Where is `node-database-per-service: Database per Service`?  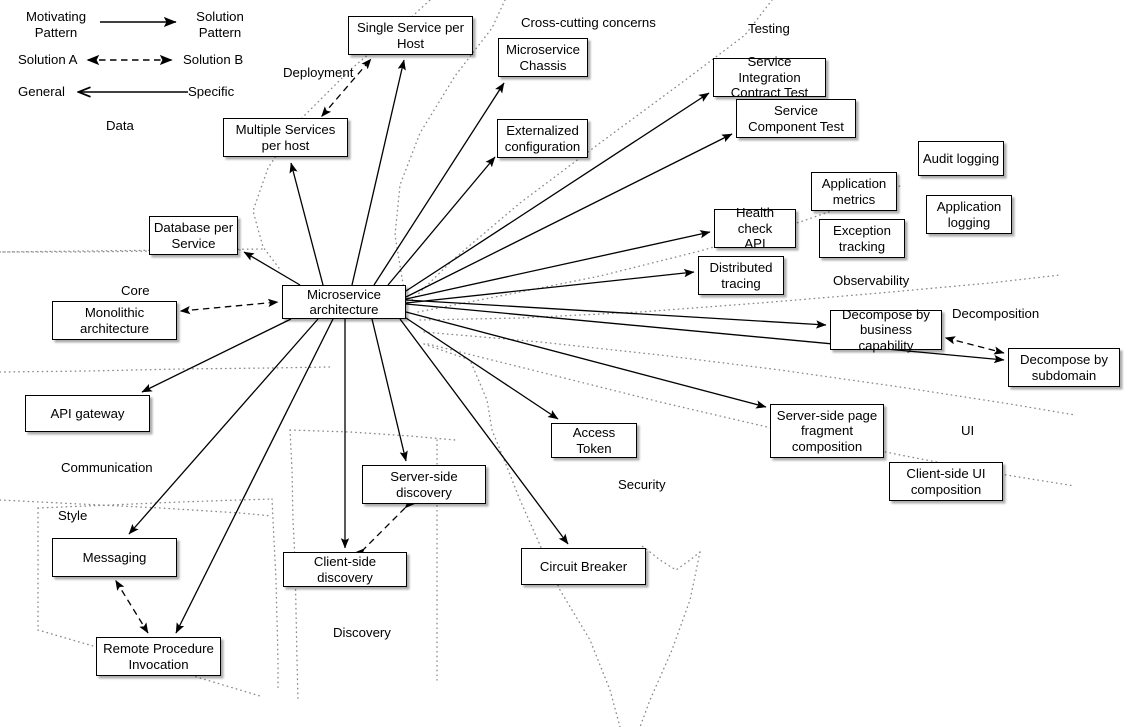 node-database-per-service: Database per Service is located at coordinates (193, 235).